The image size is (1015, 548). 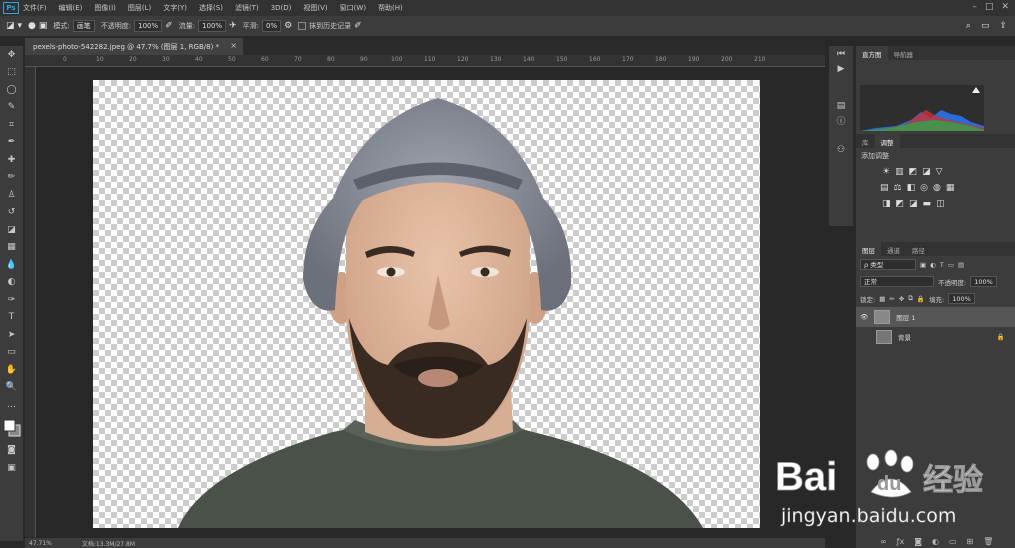 I want to click on color-swatch-icon, so click(x=11, y=428).